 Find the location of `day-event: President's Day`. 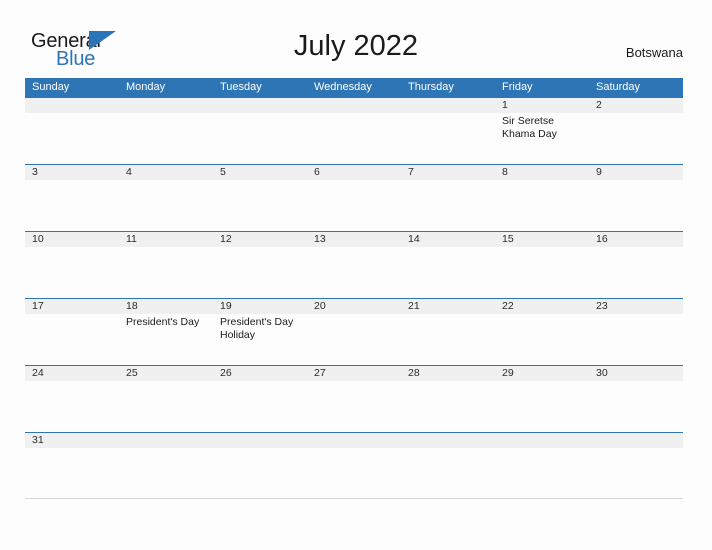

day-event: President's Day is located at coordinates (163, 322).